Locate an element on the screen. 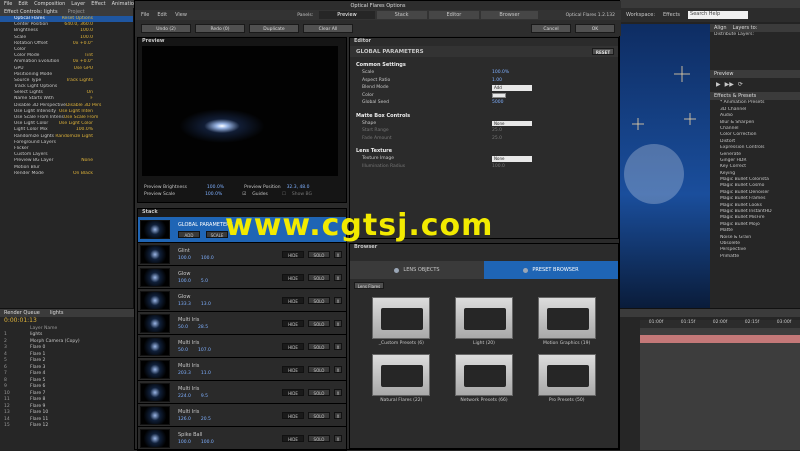 The image size is (800, 451). menu-effect: Effect is located at coordinates (98, 4).